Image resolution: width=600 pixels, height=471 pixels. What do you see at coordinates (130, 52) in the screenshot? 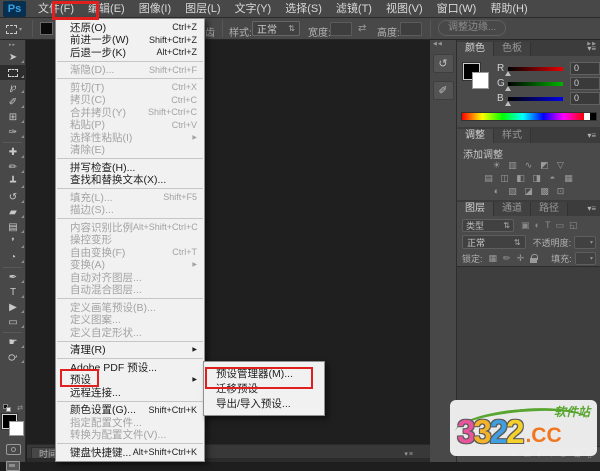
I see `menu-item-step-backward: 后退一步(K) Alt+Ctrl+Z` at bounding box center [130, 52].